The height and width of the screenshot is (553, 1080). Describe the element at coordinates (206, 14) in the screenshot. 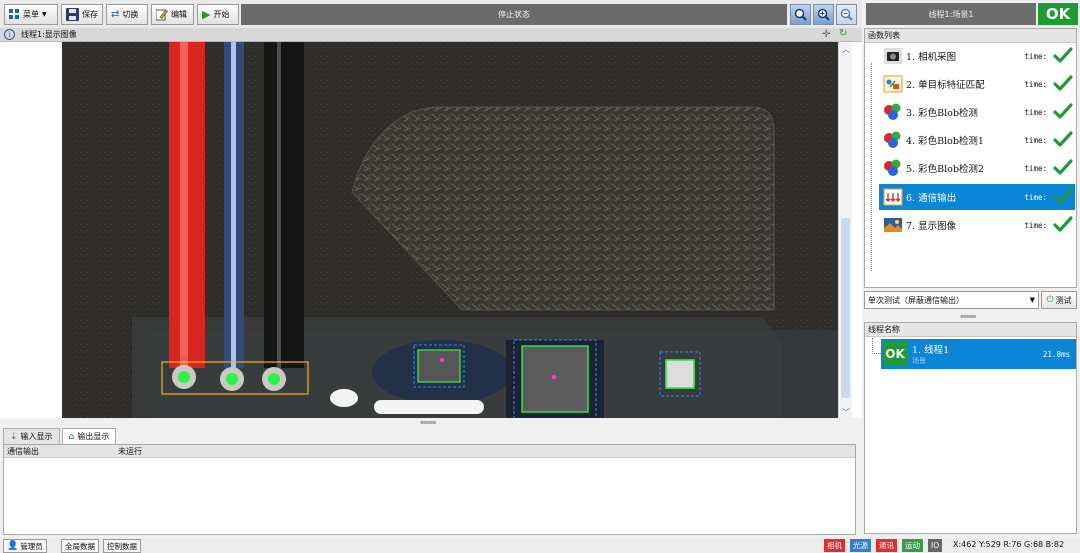

I see `play-icon: ▶` at that location.